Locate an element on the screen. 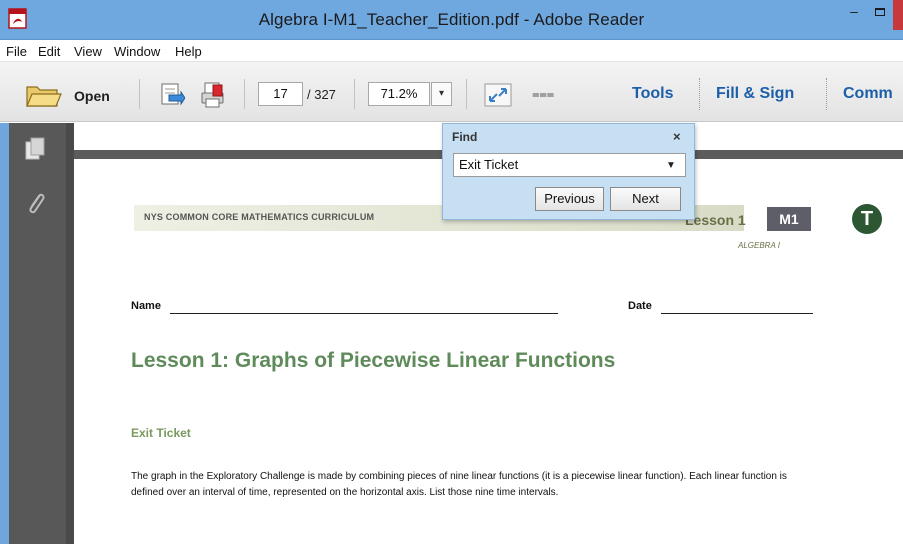 This screenshot has width=903, height=544. folder-icon is located at coordinates (44, 96).